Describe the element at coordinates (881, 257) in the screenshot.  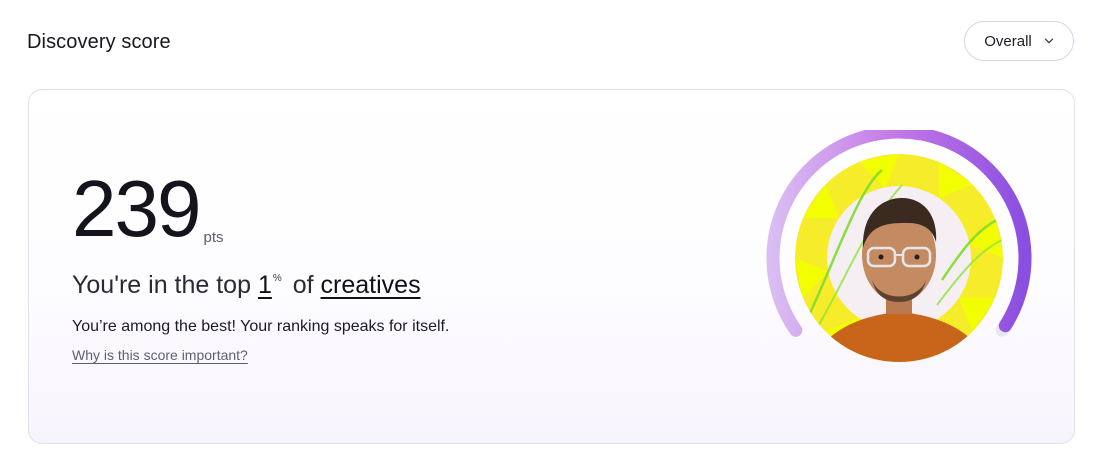
I see `avatar-eye-left` at that location.